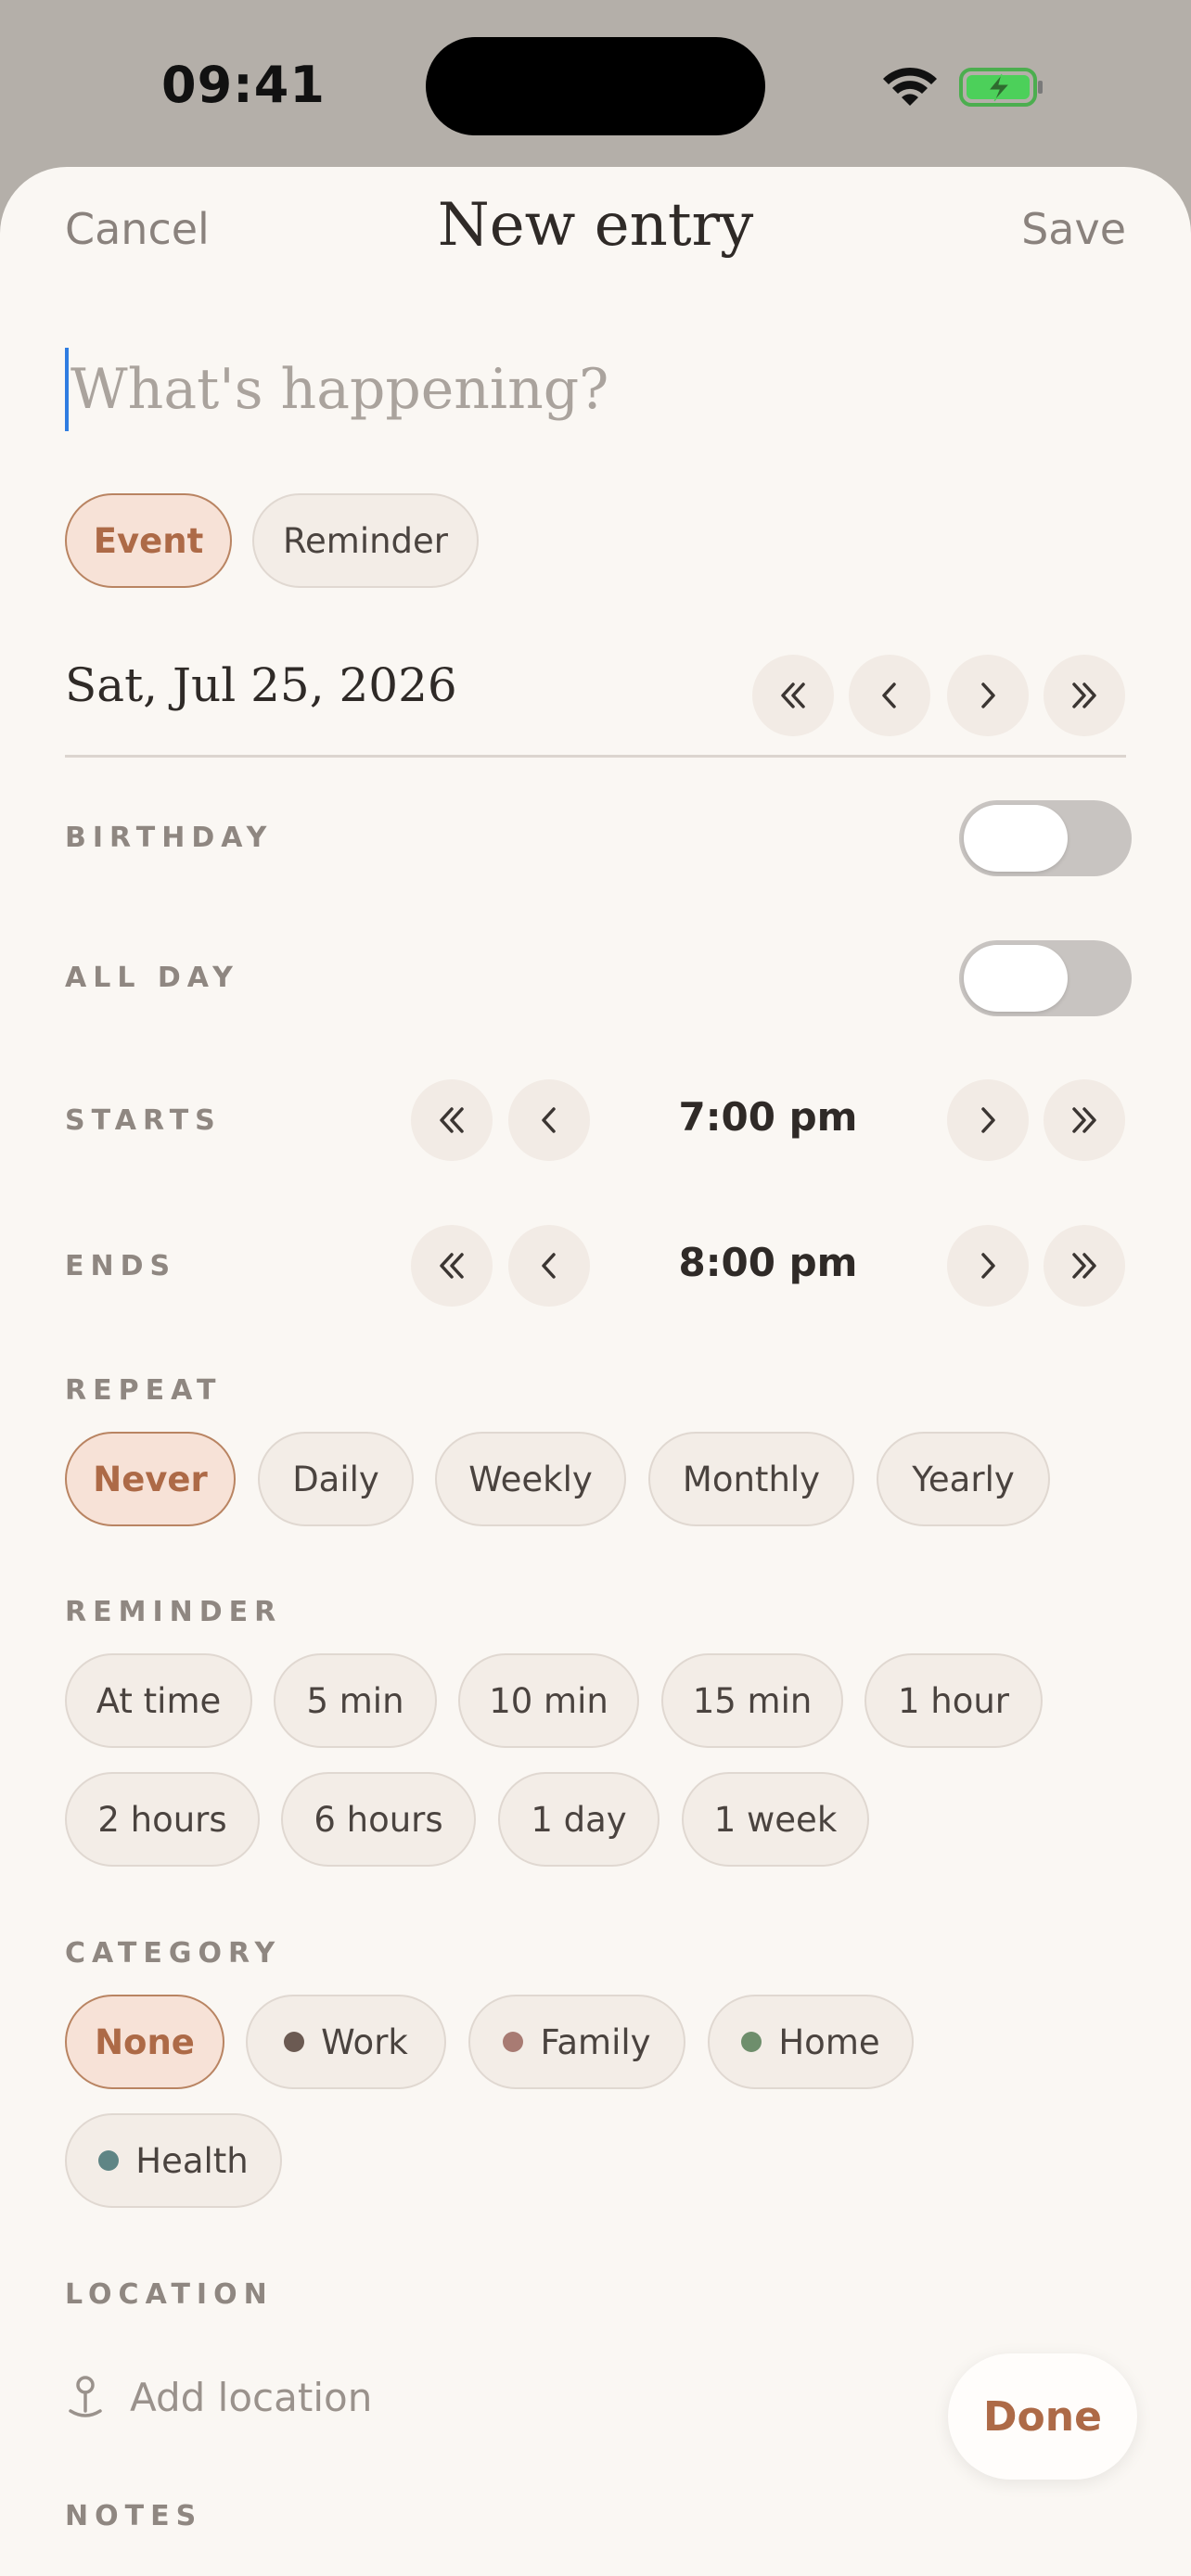 The height and width of the screenshot is (2576, 1191). I want to click on wifi-icon, so click(910, 87).